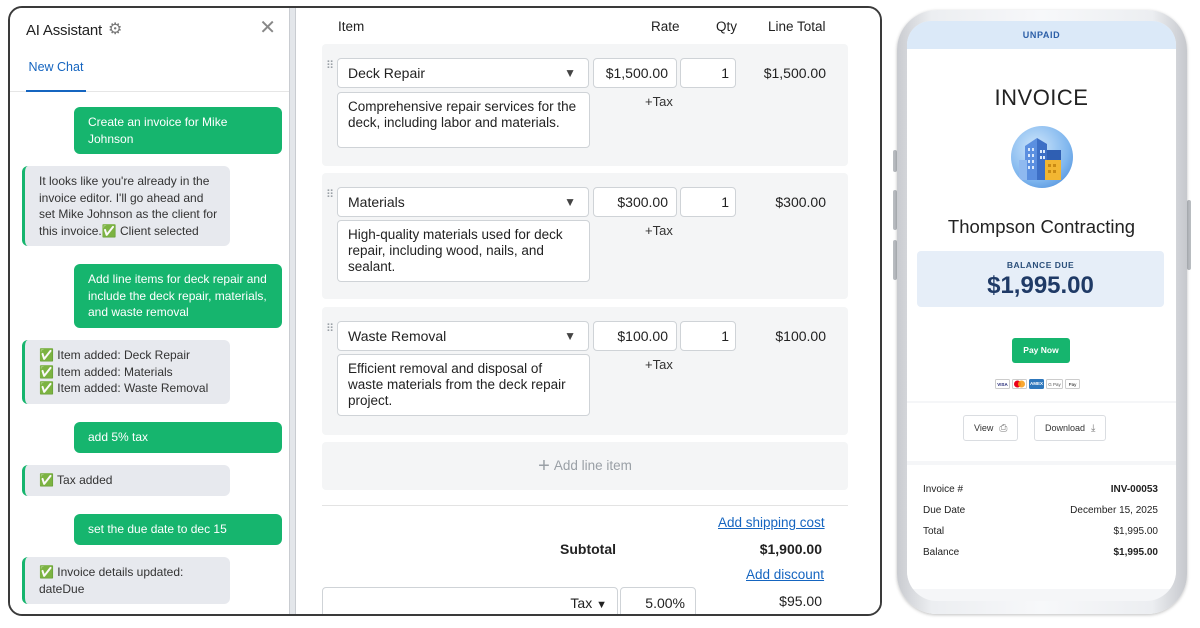  What do you see at coordinates (1134, 489) in the screenshot?
I see `detail-value: INV-00053` at bounding box center [1134, 489].